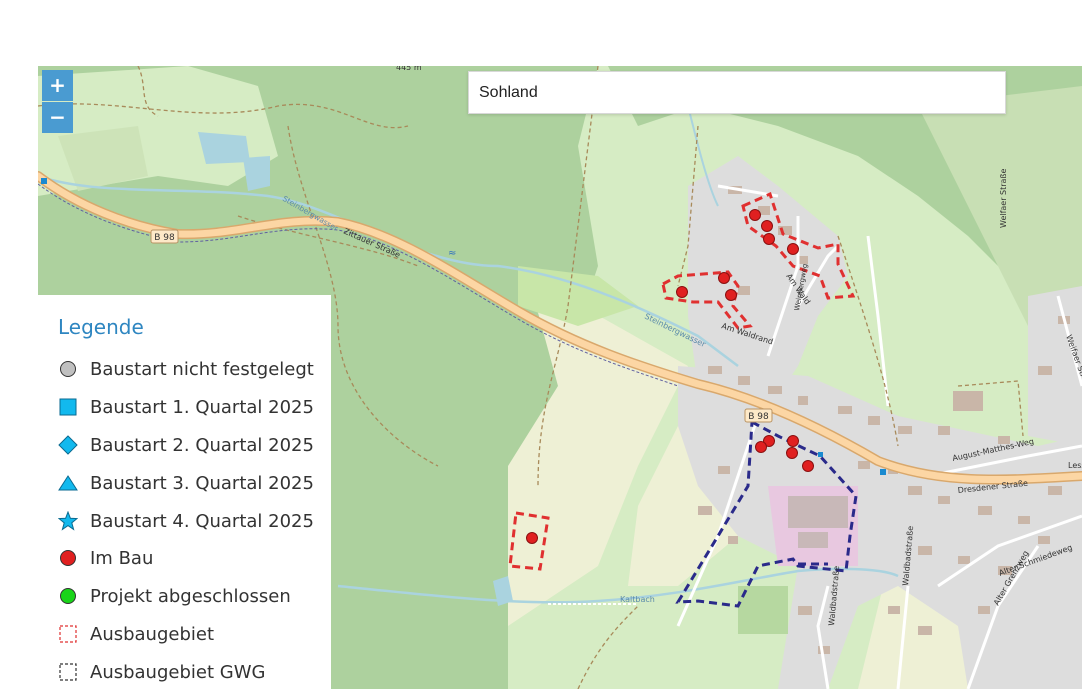 This screenshot has height=695, width=1082. What do you see at coordinates (409, 69) in the screenshot?
I see `label-elevation: 445 m` at bounding box center [409, 69].